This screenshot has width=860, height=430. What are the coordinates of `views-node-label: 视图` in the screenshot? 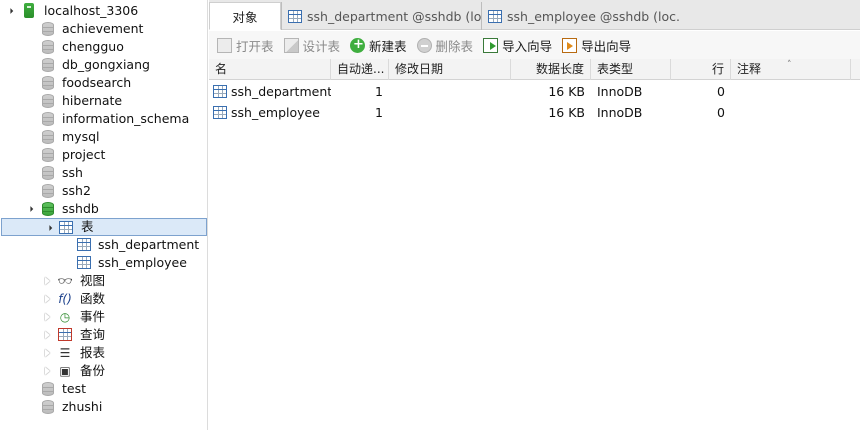 It's located at (93, 280).